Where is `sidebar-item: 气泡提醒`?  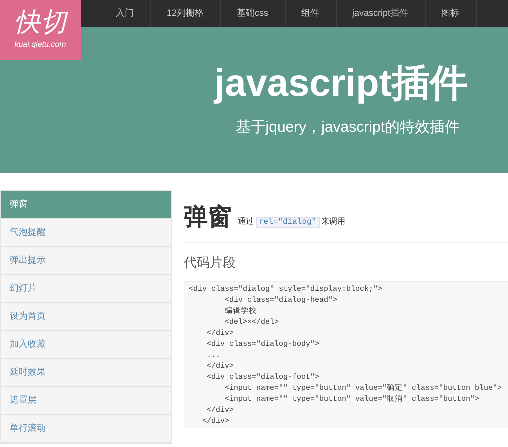 sidebar-item: 气泡提醒 is located at coordinates (86, 233).